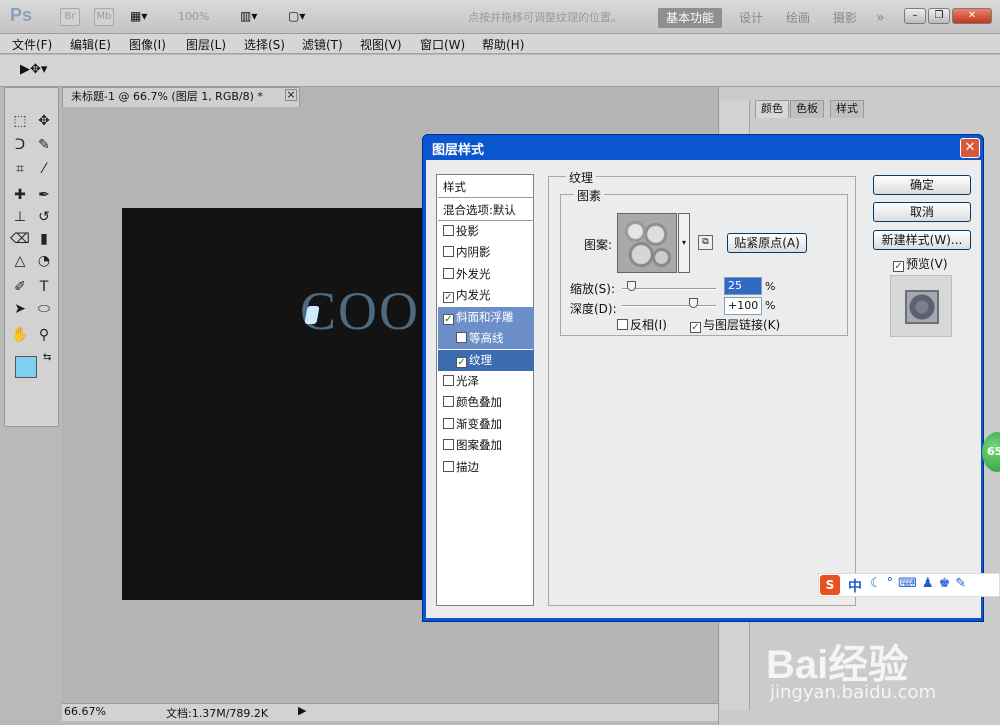 The image size is (1000, 725). I want to click on eyedropper-tool-icon: ⁄, so click(44, 169).